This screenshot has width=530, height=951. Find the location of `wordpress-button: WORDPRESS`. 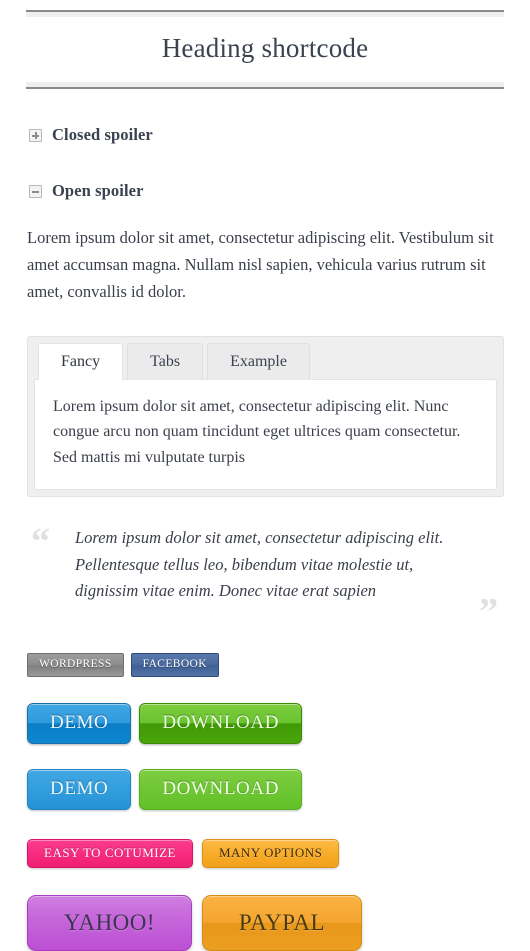

wordpress-button: WORDPRESS is located at coordinates (75, 664).